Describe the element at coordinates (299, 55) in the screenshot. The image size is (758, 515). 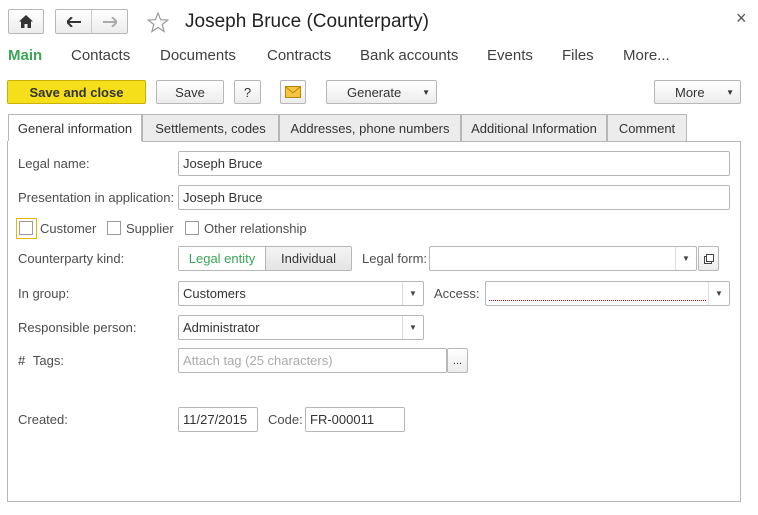
I see `nav-contracts: Contracts` at that location.